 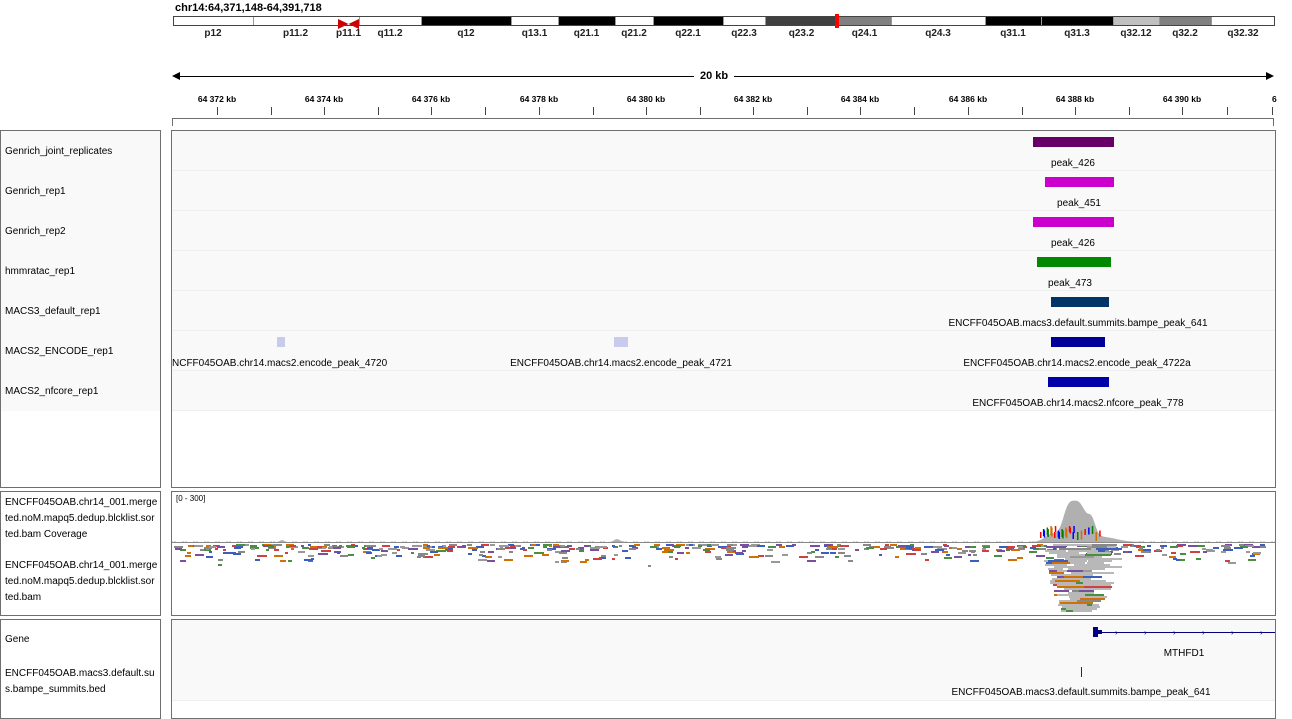 I want to click on track-name-row: Genrich_rep2, so click(x=80, y=231).